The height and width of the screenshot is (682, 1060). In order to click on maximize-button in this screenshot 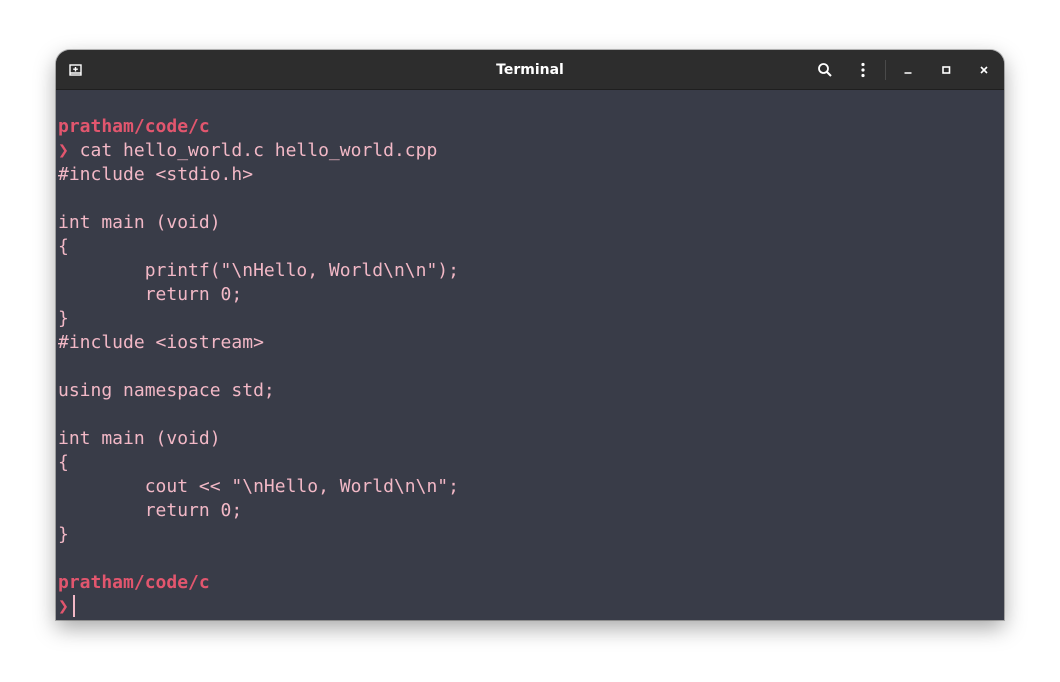, I will do `click(946, 70)`.